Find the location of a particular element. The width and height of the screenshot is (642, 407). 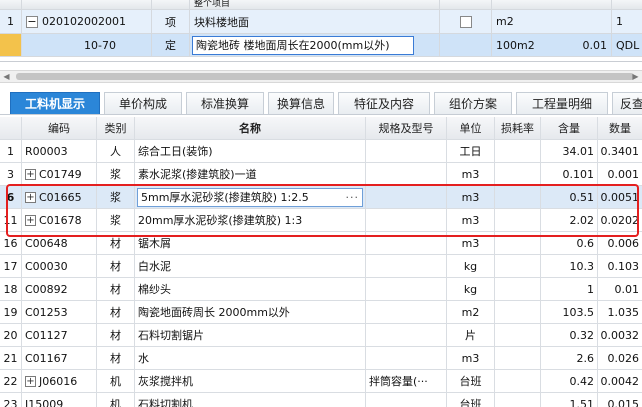

quota-name-input: 陶瓷地砖 楼地面周长在2000(mm以外) is located at coordinates (303, 45).